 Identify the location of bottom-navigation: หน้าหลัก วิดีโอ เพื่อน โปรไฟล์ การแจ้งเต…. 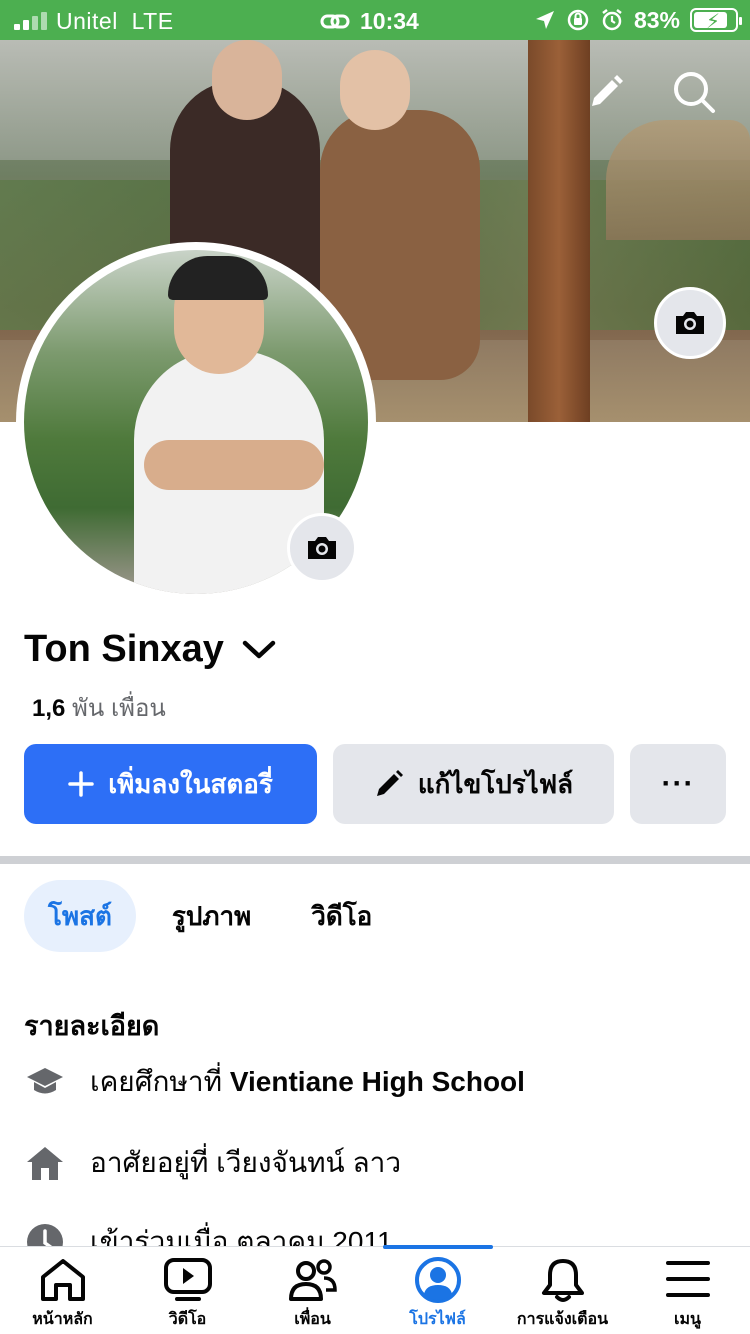
(375, 1289).